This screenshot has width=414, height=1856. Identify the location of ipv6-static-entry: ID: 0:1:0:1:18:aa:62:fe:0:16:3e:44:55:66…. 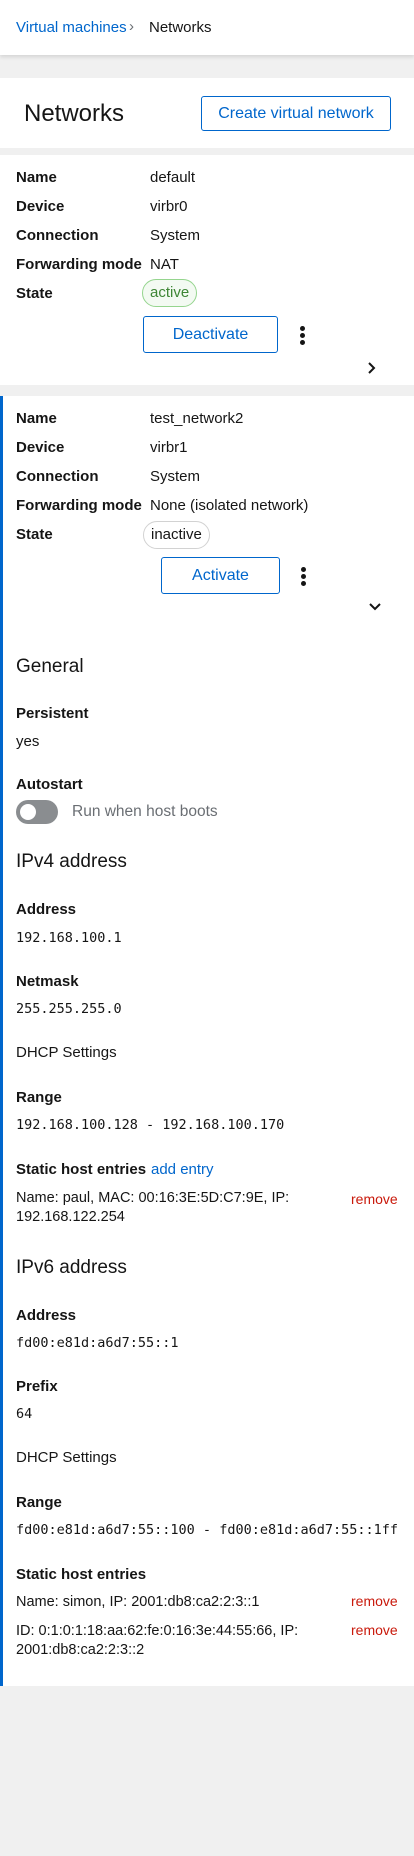
(157, 1640).